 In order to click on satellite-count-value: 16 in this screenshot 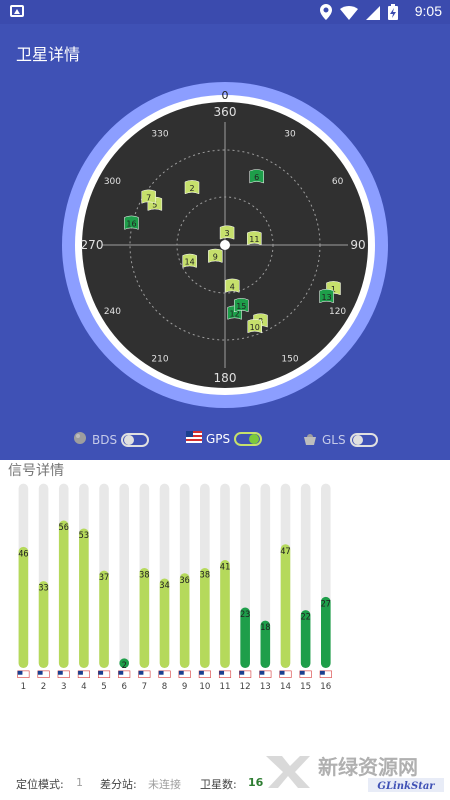, I will do `click(256, 782)`.